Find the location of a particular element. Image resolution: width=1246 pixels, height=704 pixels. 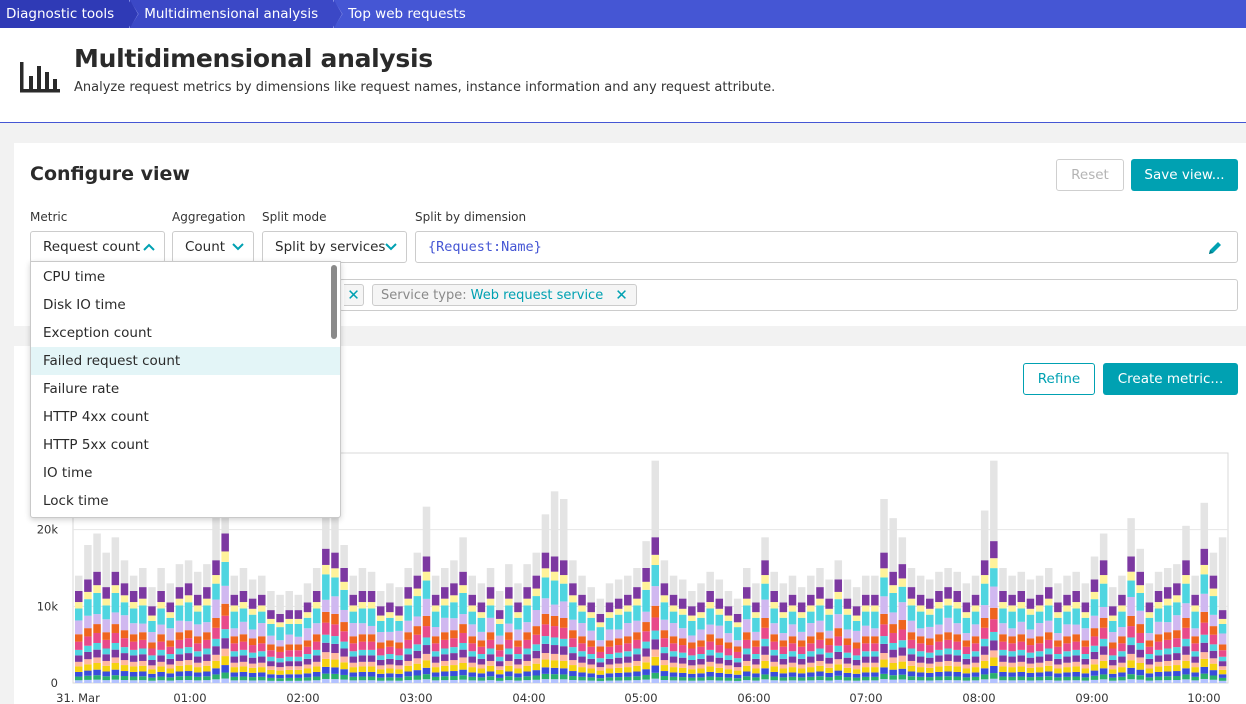

metric-option: Lock time is located at coordinates (185, 501).